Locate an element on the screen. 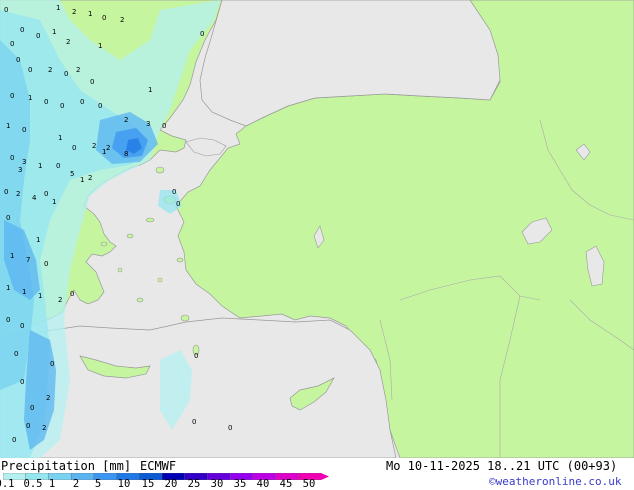 This screenshot has width=634, height=490. scale-tick: 1 is located at coordinates (52, 484).